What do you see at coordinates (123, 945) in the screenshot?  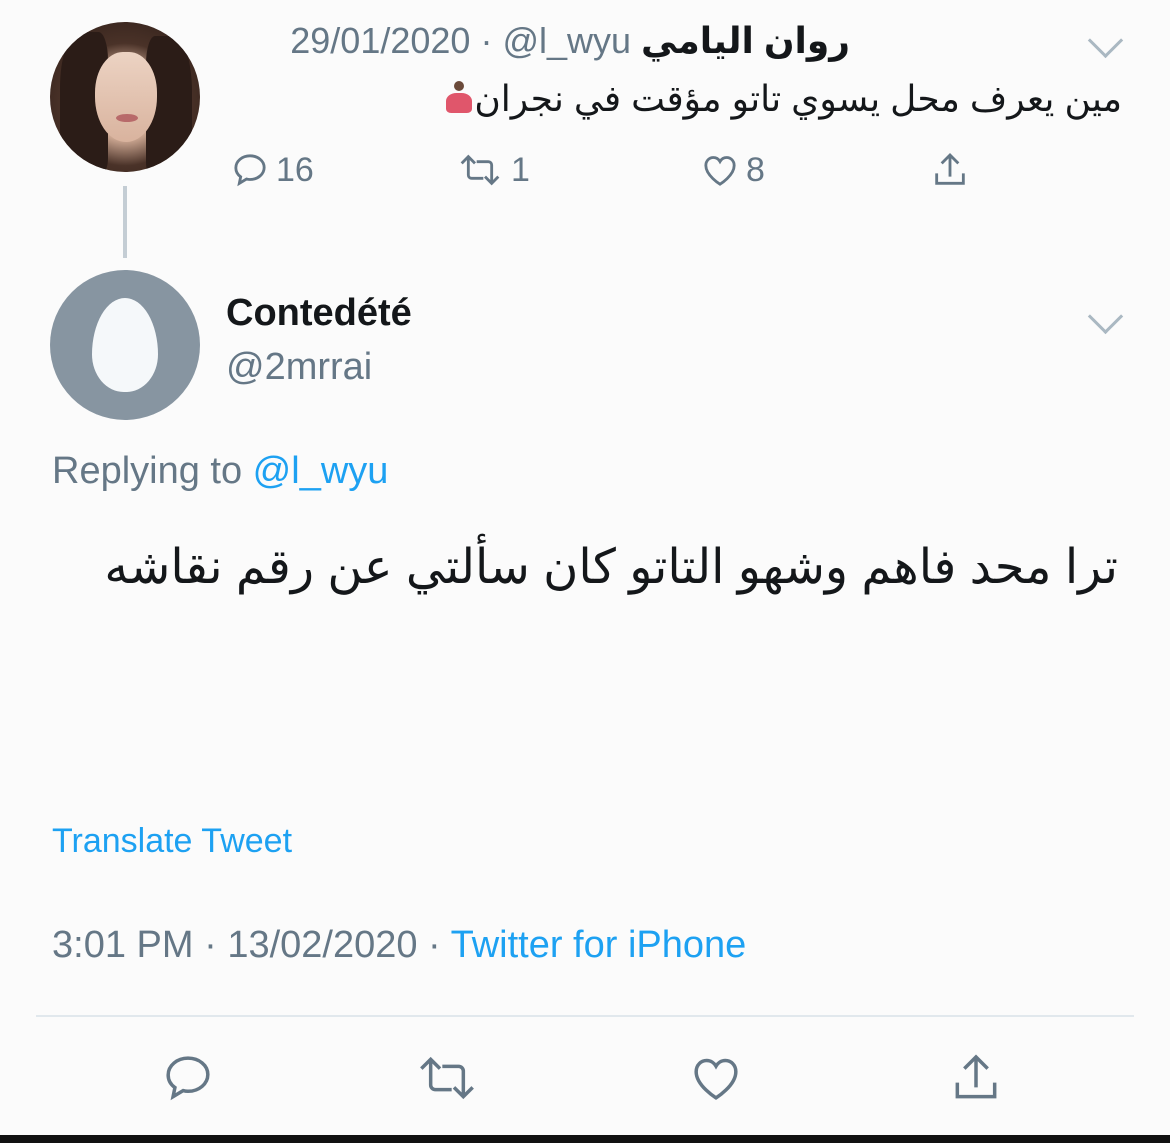 I see `tweet-time: 3:01 PM` at bounding box center [123, 945].